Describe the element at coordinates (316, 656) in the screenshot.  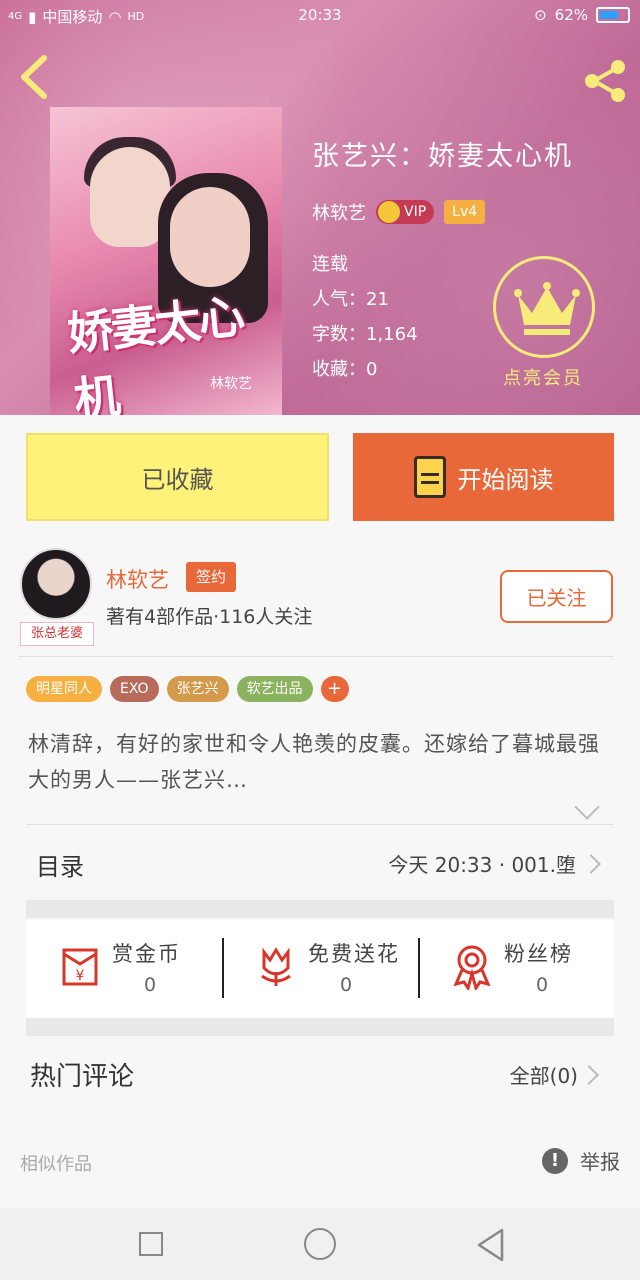
I see `divider` at that location.